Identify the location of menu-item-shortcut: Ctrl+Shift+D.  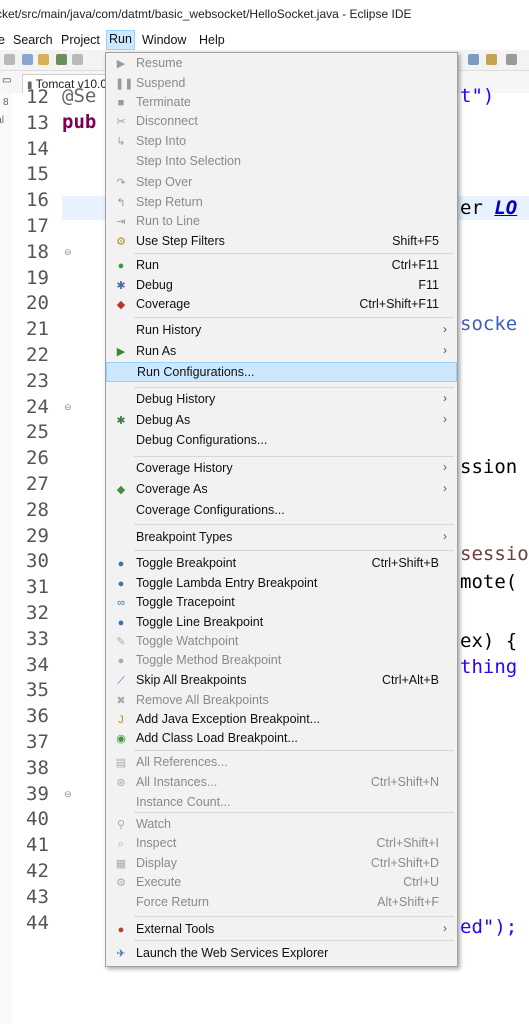
(404, 863).